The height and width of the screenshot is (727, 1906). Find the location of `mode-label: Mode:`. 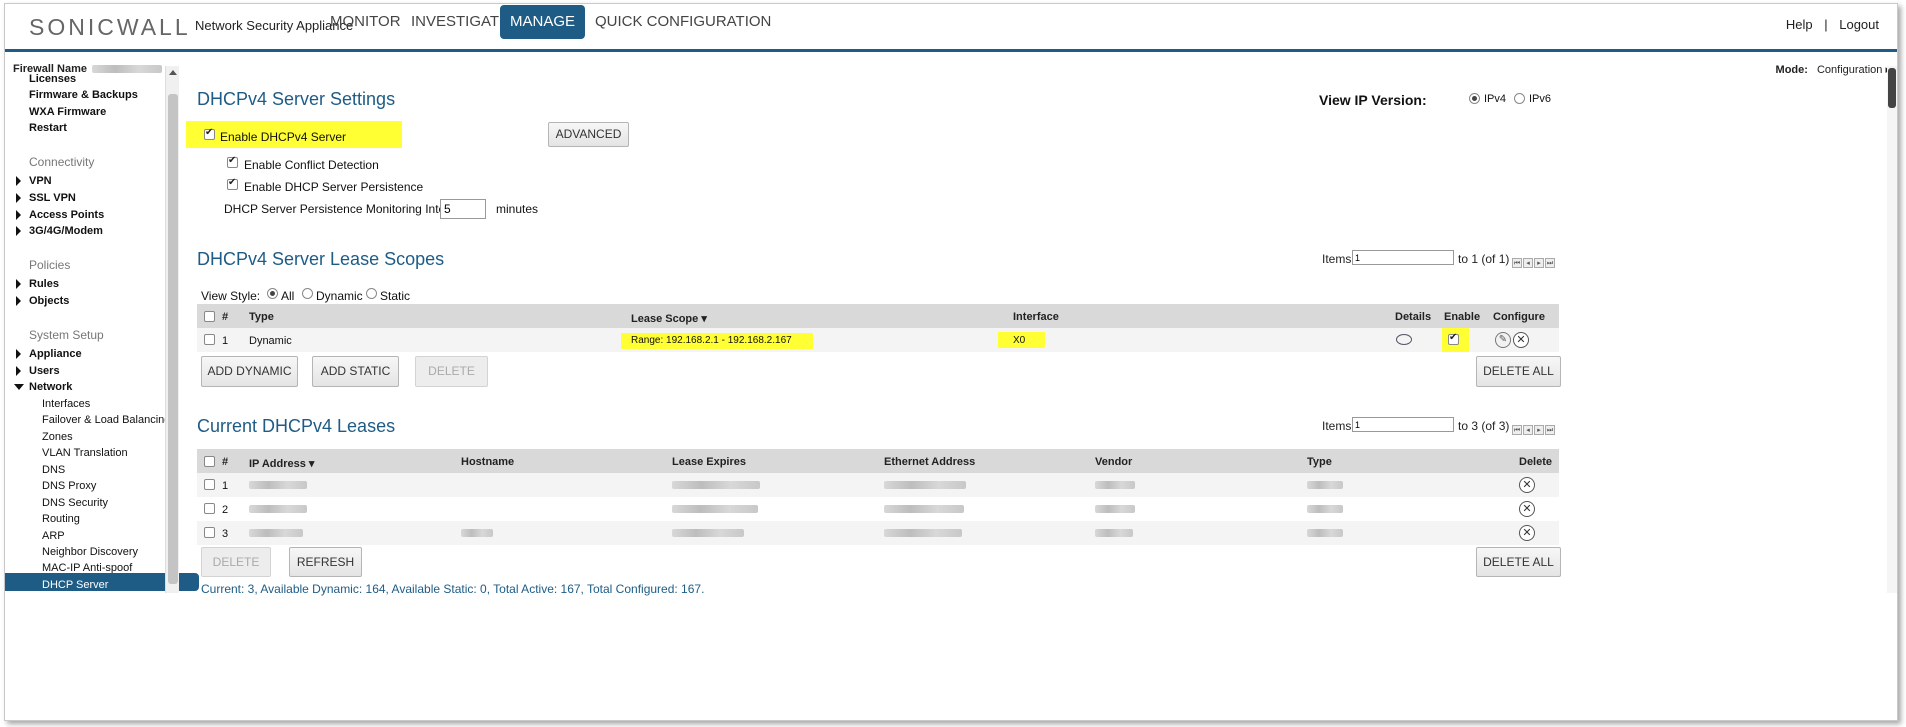

mode-label: Mode: is located at coordinates (1791, 70).